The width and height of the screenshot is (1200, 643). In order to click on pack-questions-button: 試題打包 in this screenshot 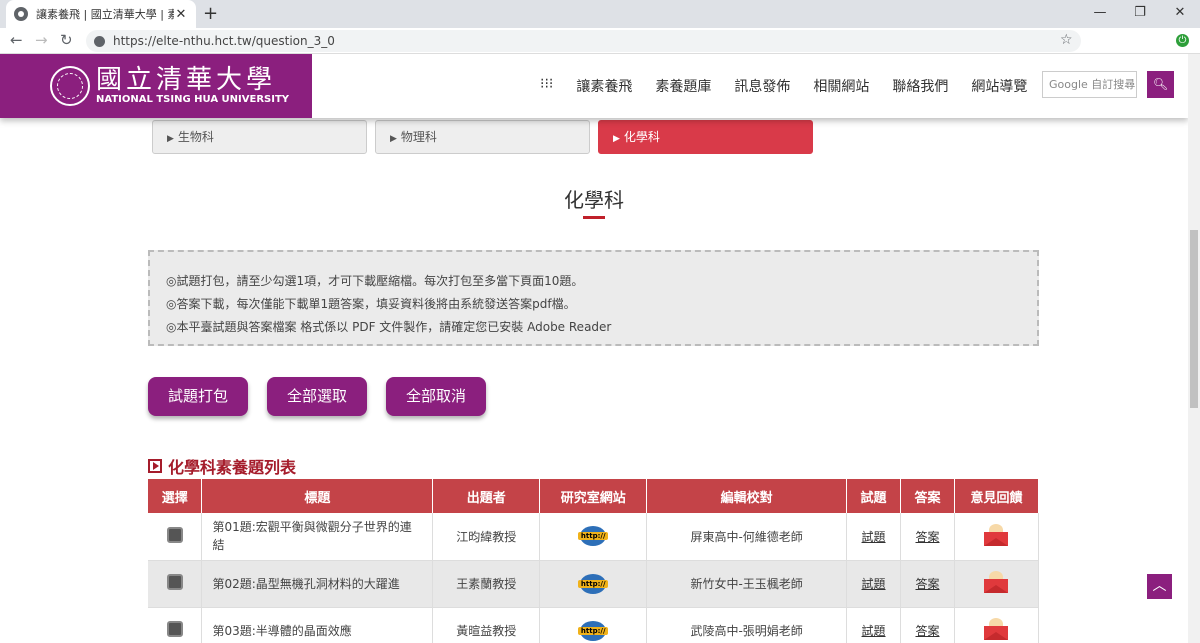, I will do `click(198, 396)`.